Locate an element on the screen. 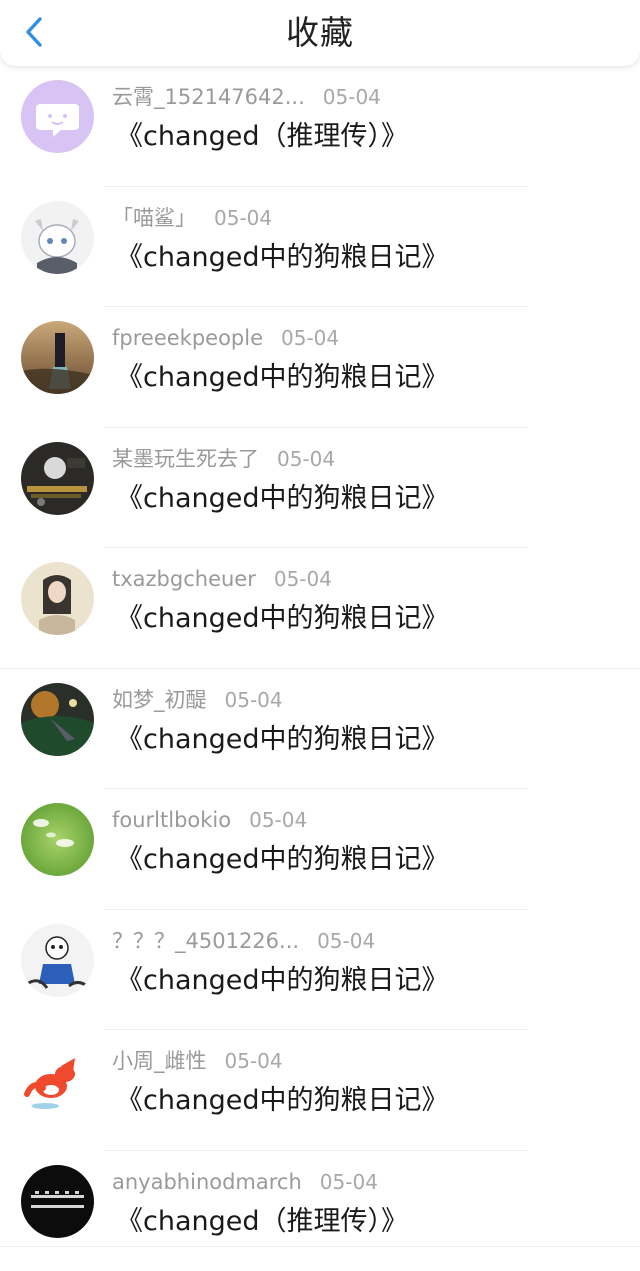 The width and height of the screenshot is (640, 1271). item-meta: 某墨玩生死去了 05-04 is located at coordinates (223, 459).